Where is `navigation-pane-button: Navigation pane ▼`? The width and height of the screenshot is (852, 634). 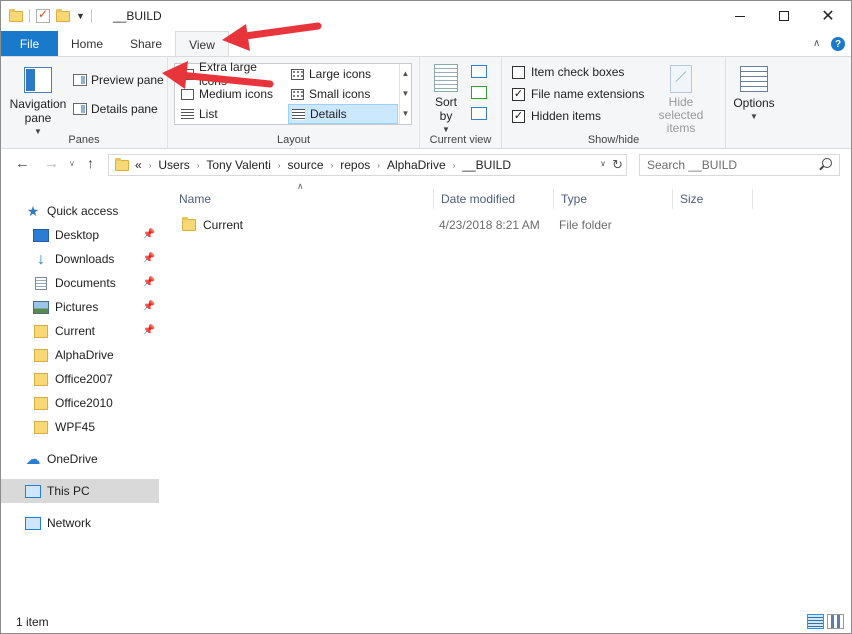 navigation-pane-button: Navigation pane ▼ is located at coordinates (38, 102).